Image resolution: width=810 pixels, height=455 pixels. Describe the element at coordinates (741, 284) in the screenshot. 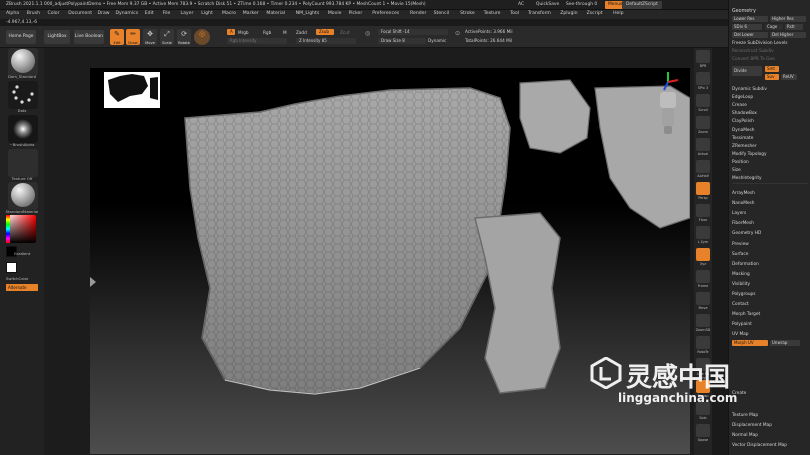

I see `subpalette-visibility: Visibility` at that location.